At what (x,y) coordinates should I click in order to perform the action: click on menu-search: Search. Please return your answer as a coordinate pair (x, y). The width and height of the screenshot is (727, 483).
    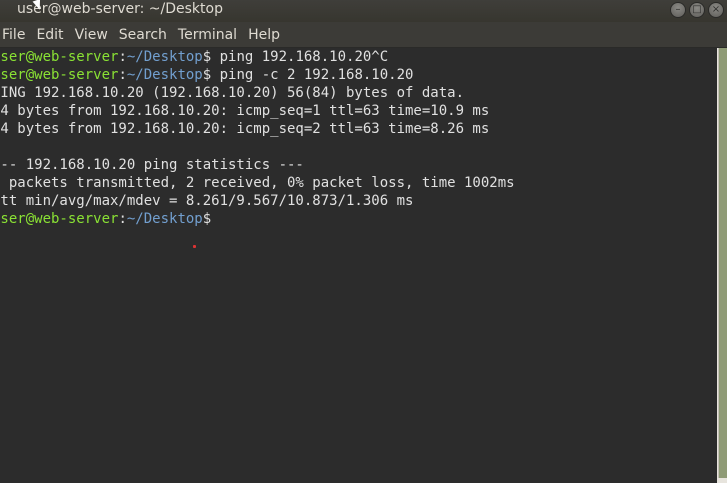
    Looking at the image, I should click on (143, 35).